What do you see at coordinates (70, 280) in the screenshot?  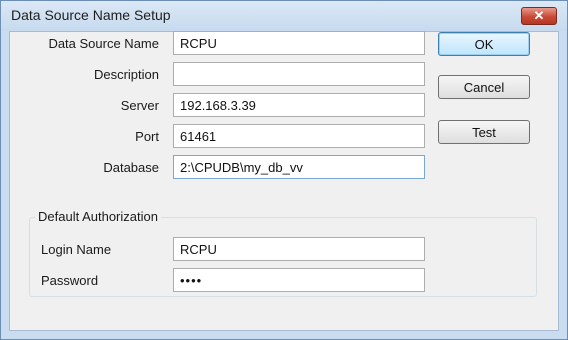 I see `password-label: Password` at bounding box center [70, 280].